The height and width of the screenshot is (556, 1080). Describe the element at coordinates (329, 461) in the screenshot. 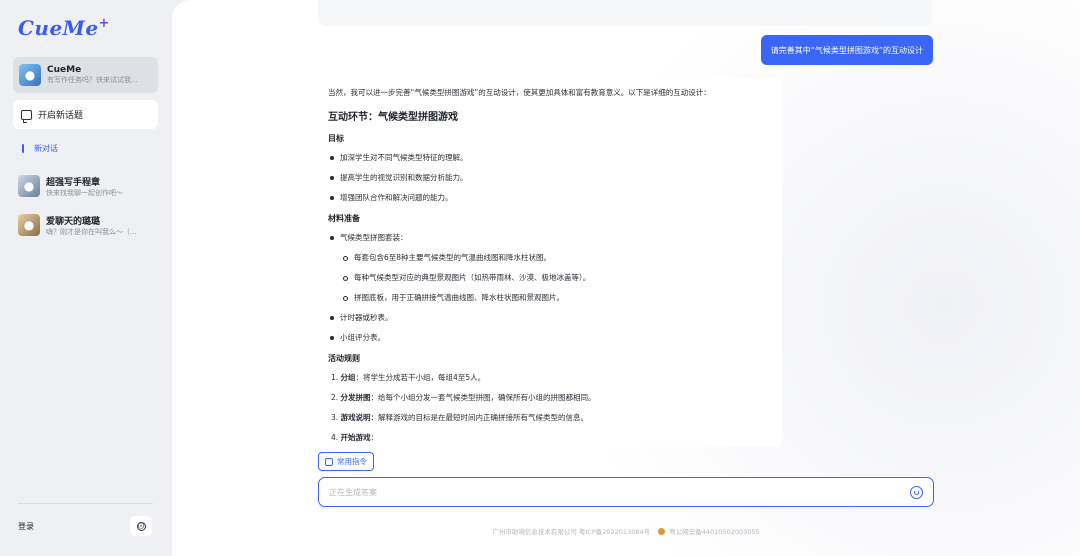

I see `command-icon` at that location.